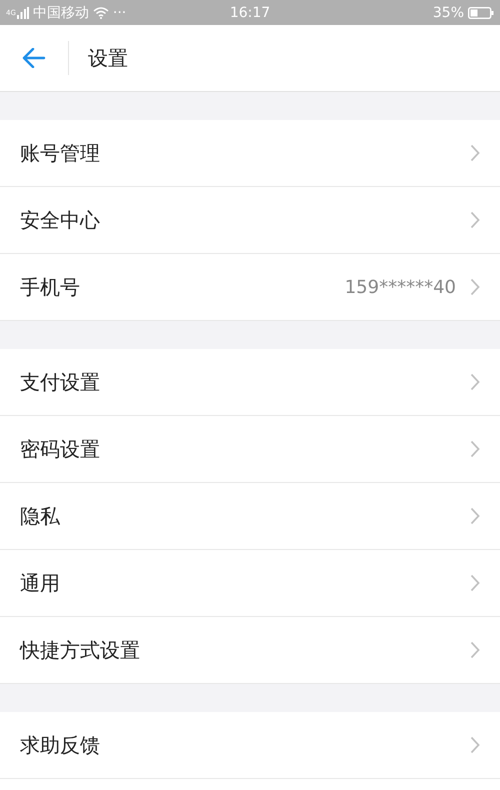  I want to click on settings-row: 通用, so click(250, 583).